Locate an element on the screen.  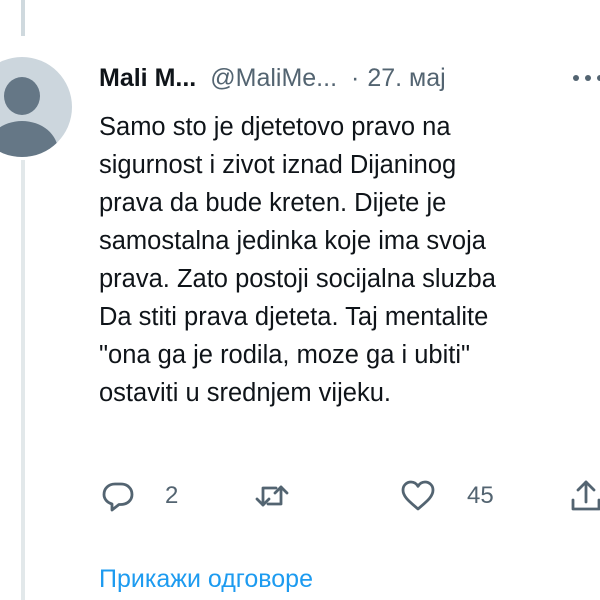
tweet-text-line: Da stiti prava djeteta. Taj mentalite is located at coordinates (294, 317).